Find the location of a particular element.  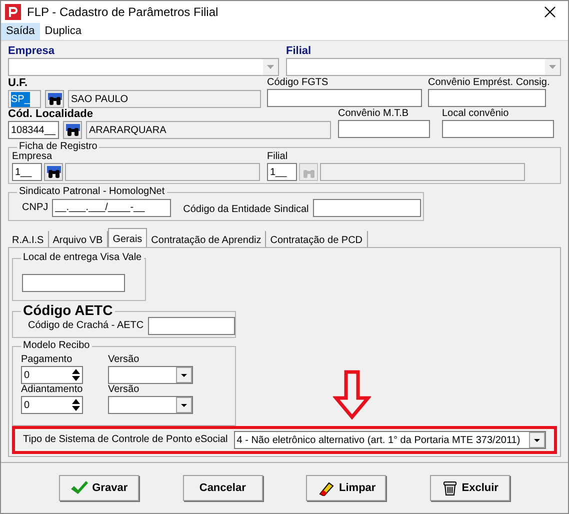

input-field: SAO PAULO is located at coordinates (164, 99).